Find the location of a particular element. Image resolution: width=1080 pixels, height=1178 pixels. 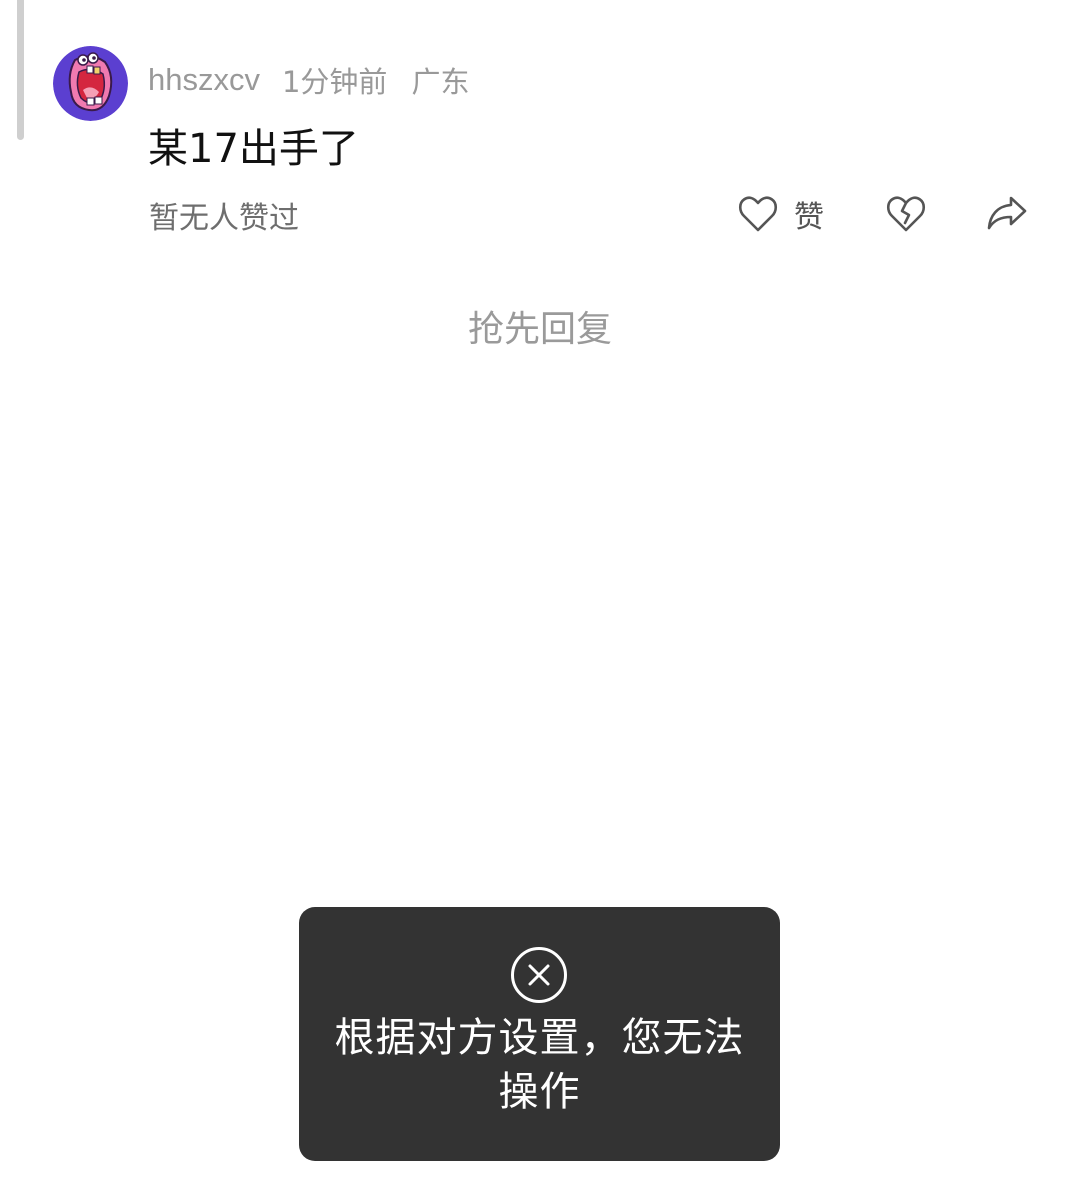

username: hhszxcv is located at coordinates (204, 80).